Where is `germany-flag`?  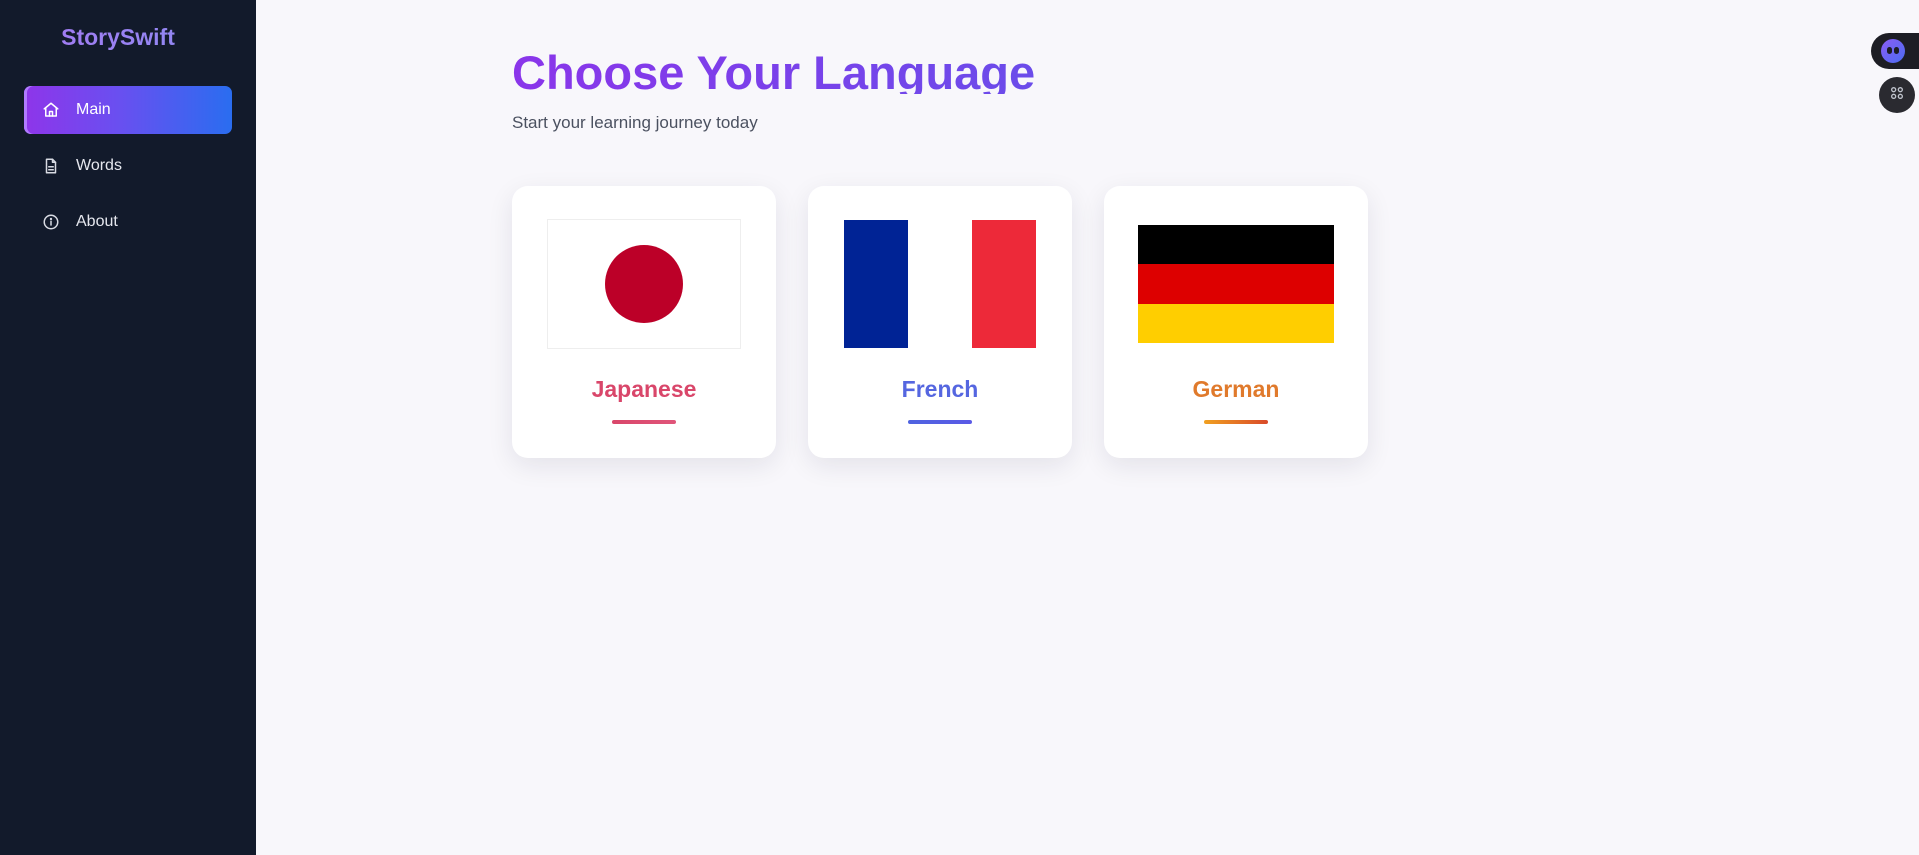 germany-flag is located at coordinates (1236, 284).